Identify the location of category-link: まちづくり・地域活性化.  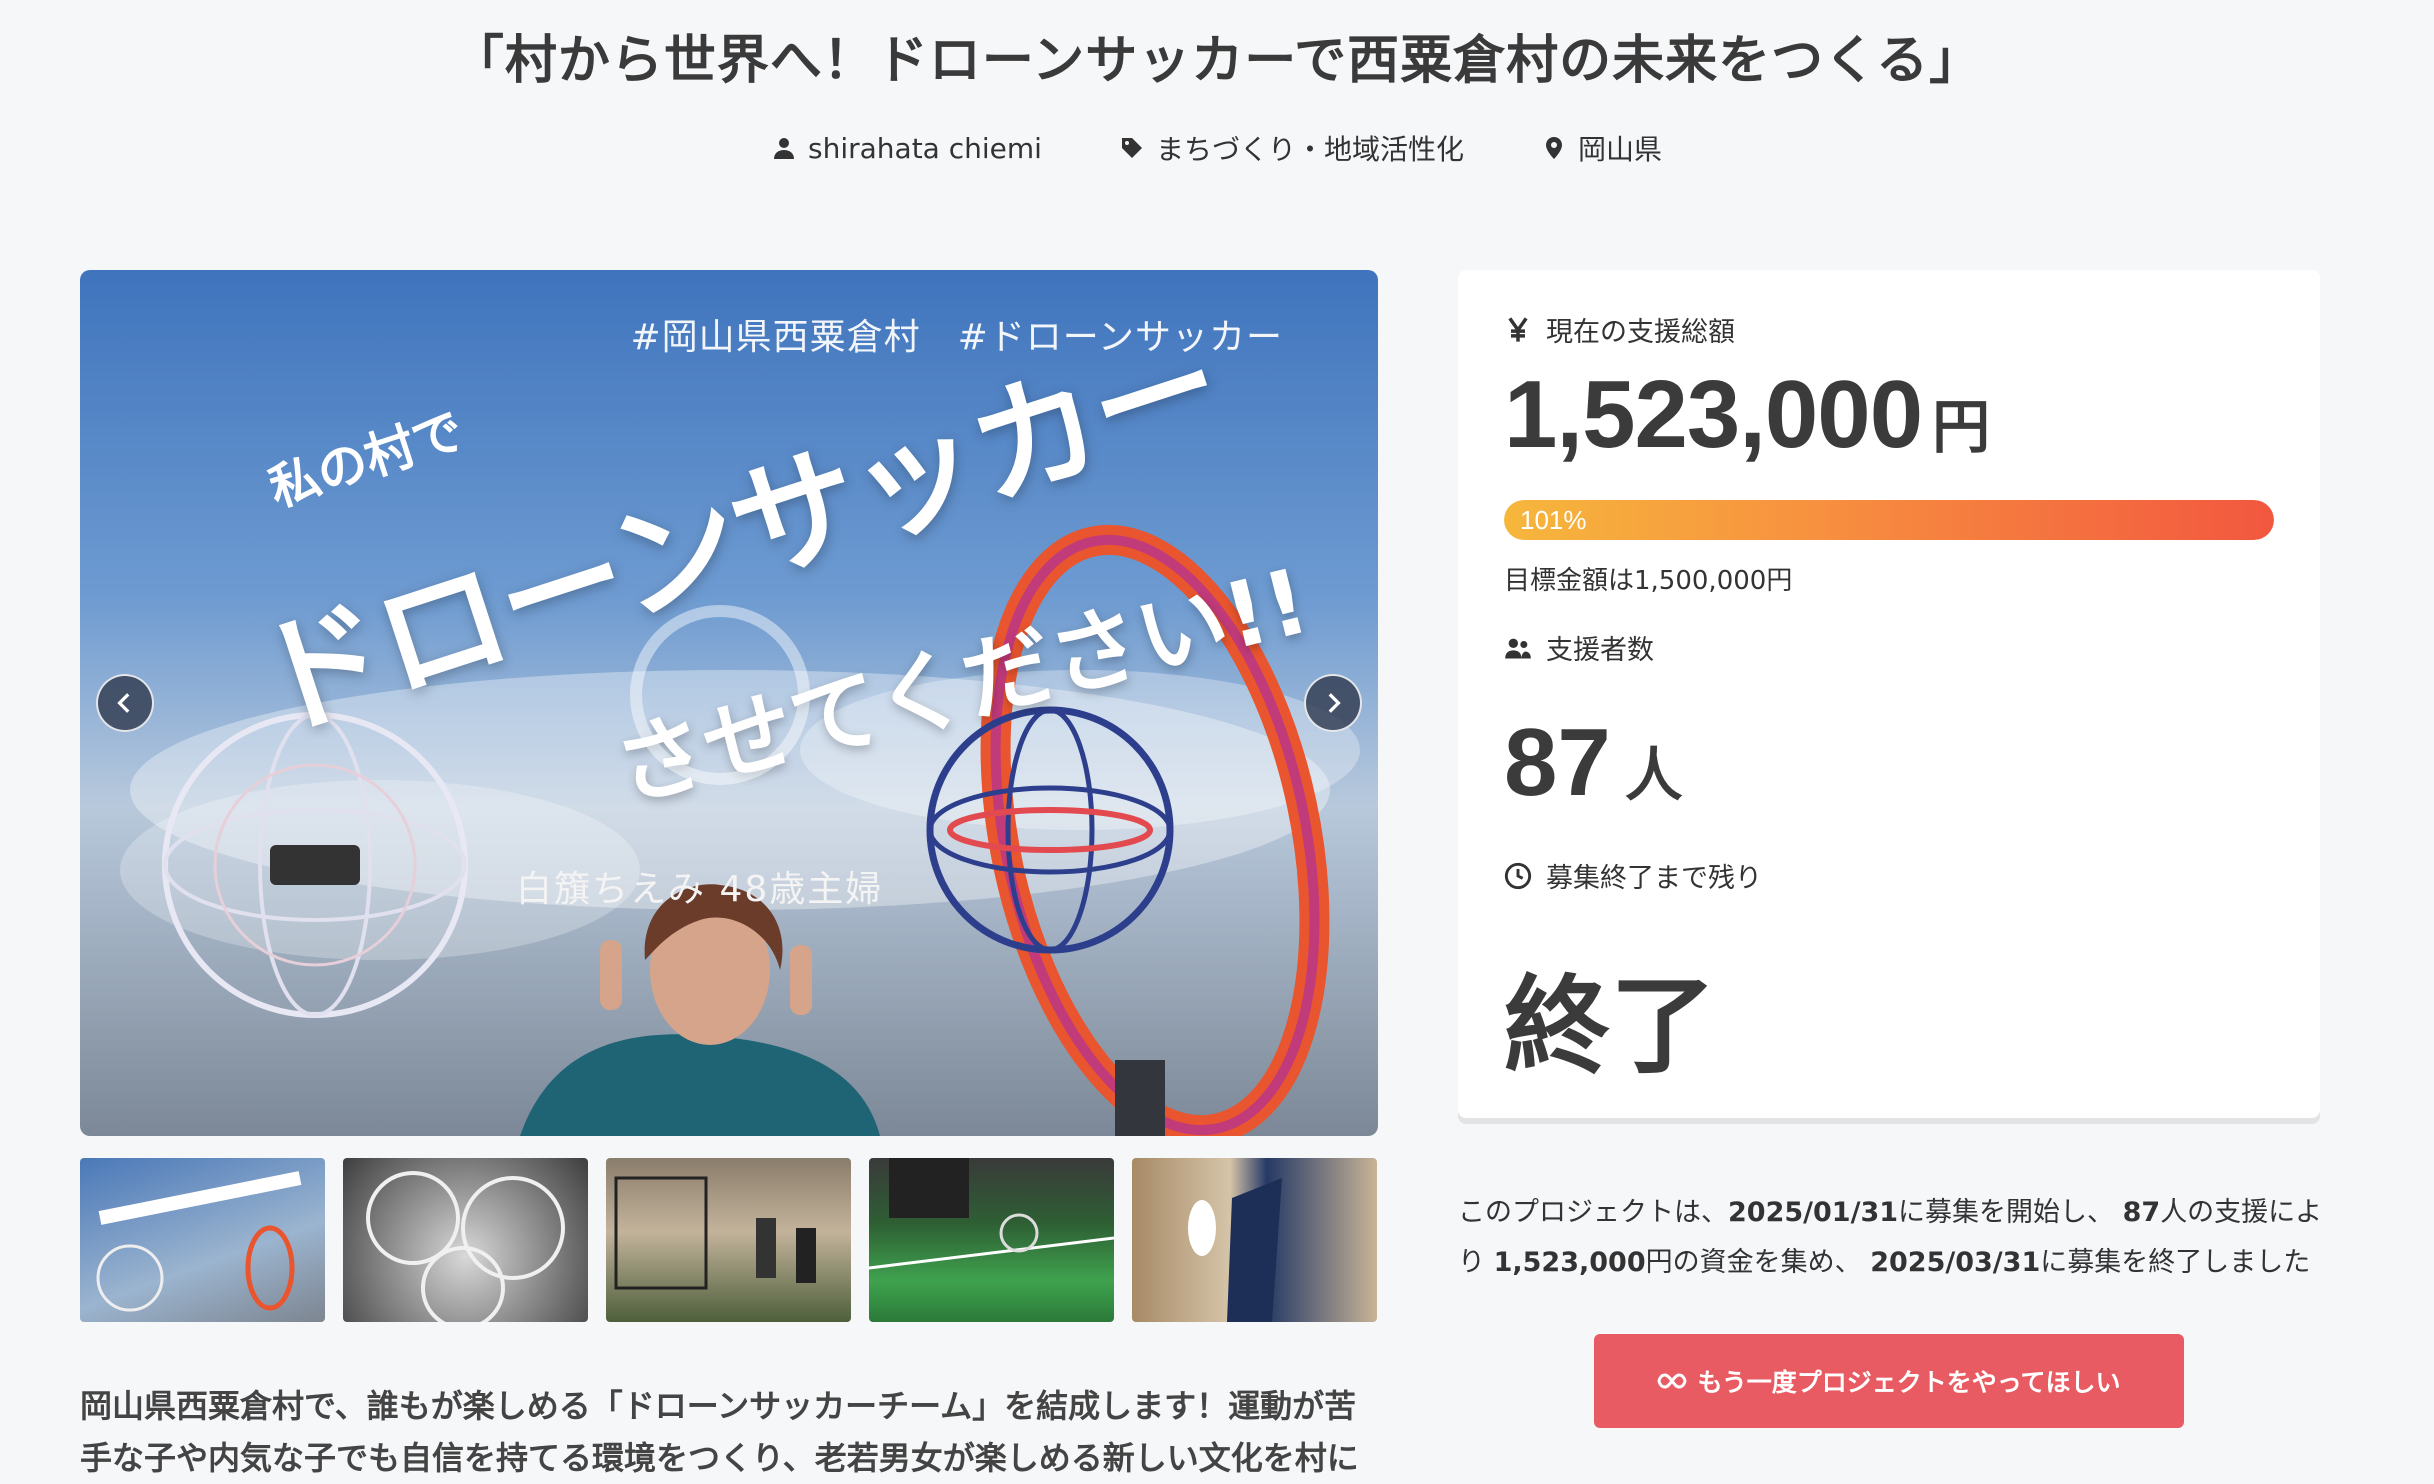
(1292, 148).